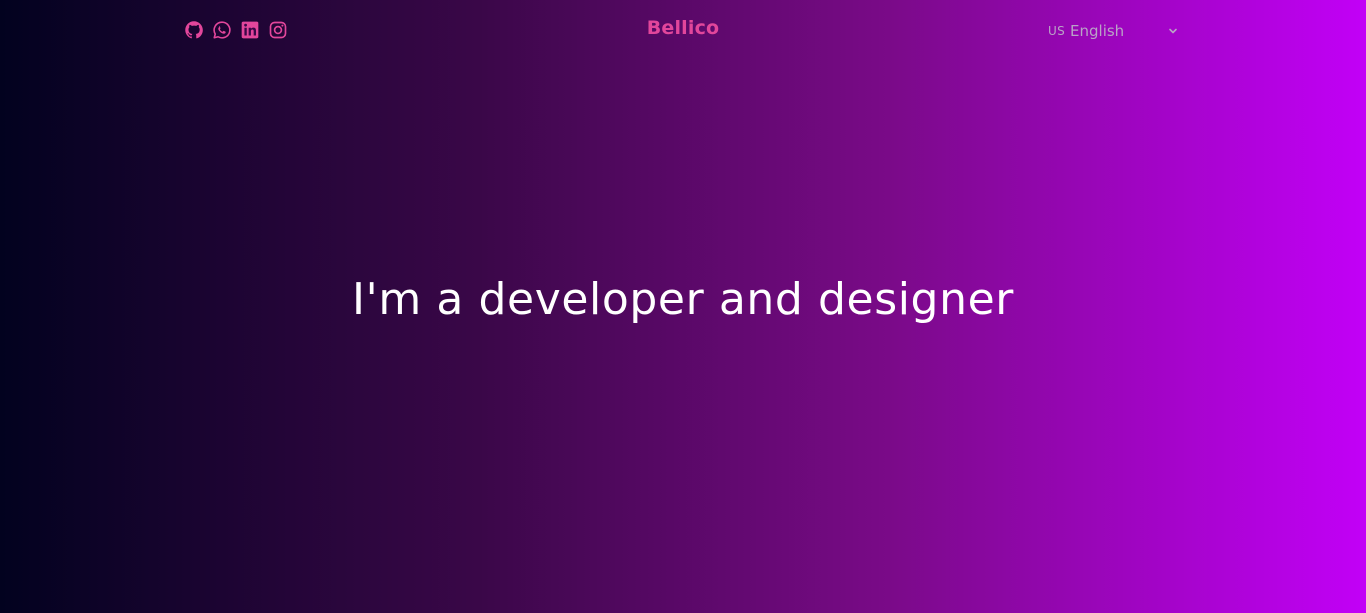 This screenshot has width=1366, height=613. I want to click on language-select: US English, so click(1114, 31).